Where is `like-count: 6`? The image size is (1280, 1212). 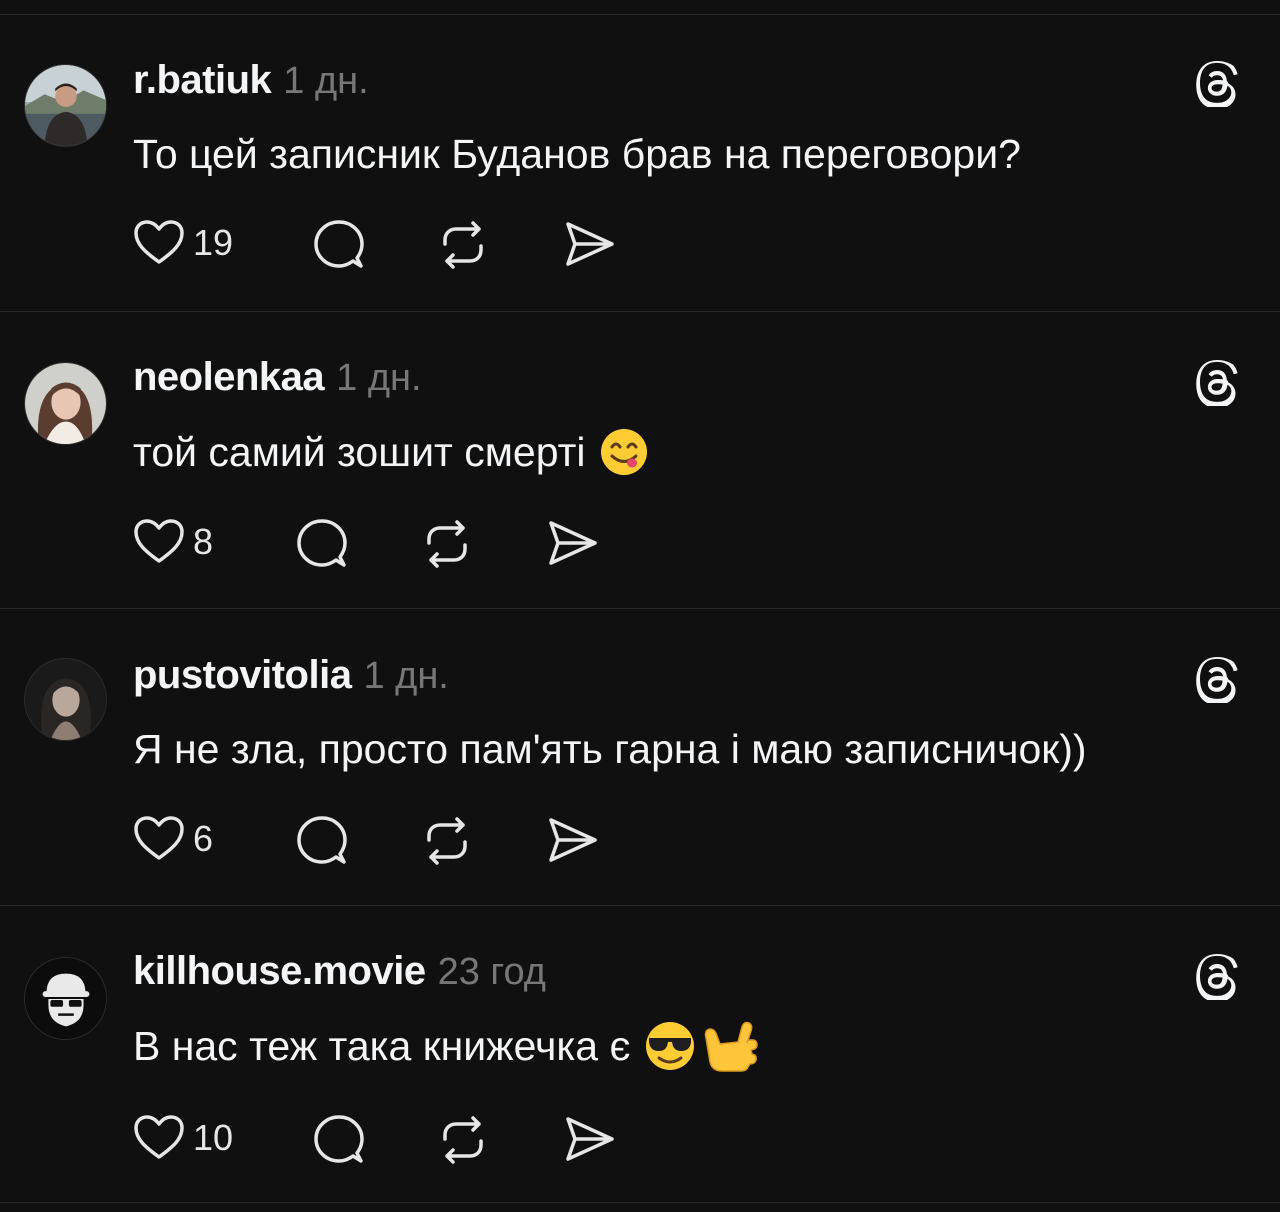
like-count: 6 is located at coordinates (203, 838).